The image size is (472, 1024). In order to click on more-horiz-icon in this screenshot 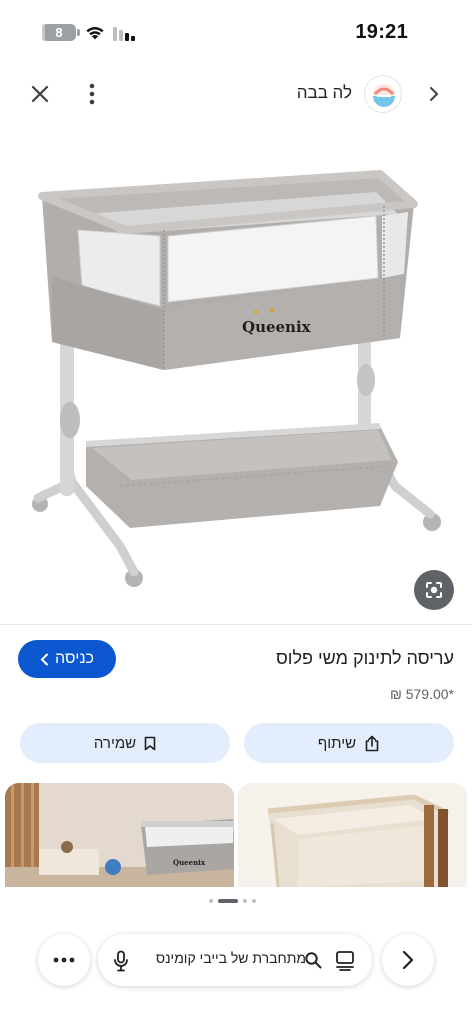, I will do `click(64, 960)`.